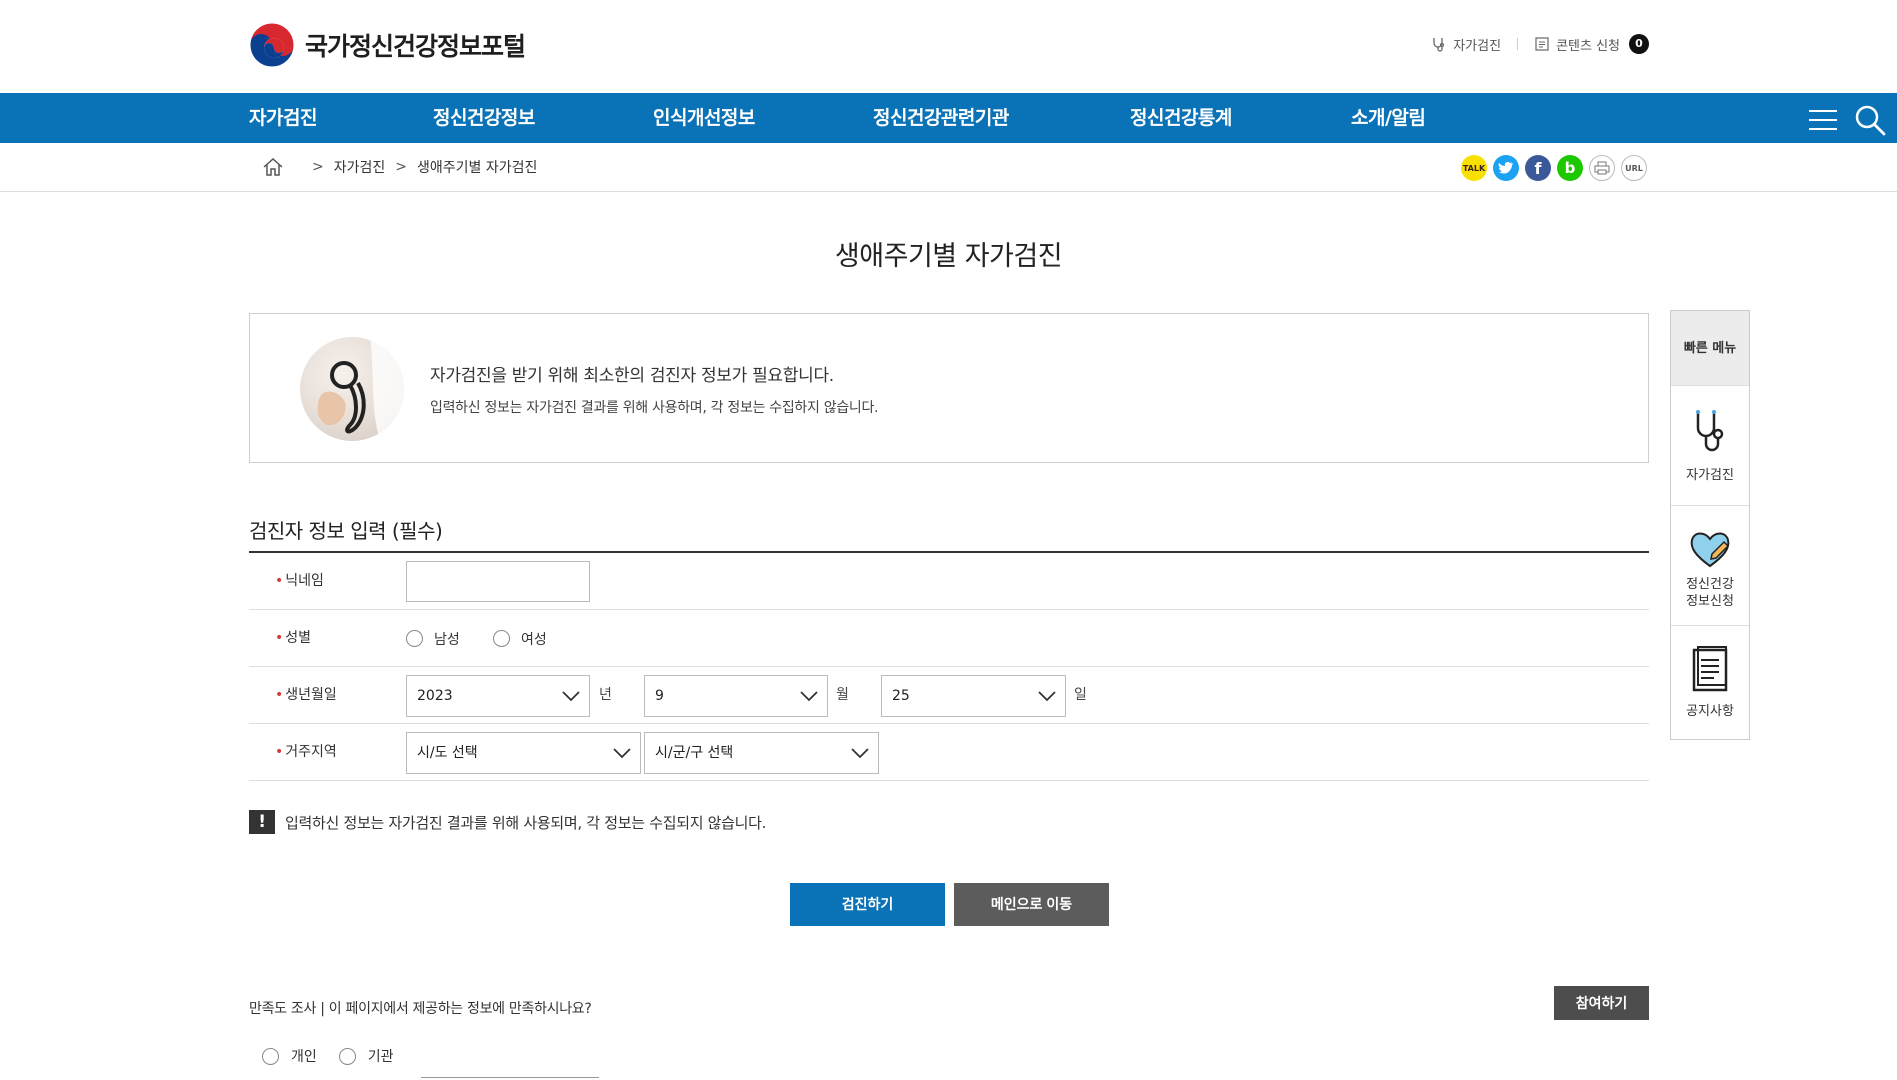 This screenshot has height=1080, width=1897. What do you see at coordinates (973, 696) in the screenshot?
I see `birth-day-select: 25` at bounding box center [973, 696].